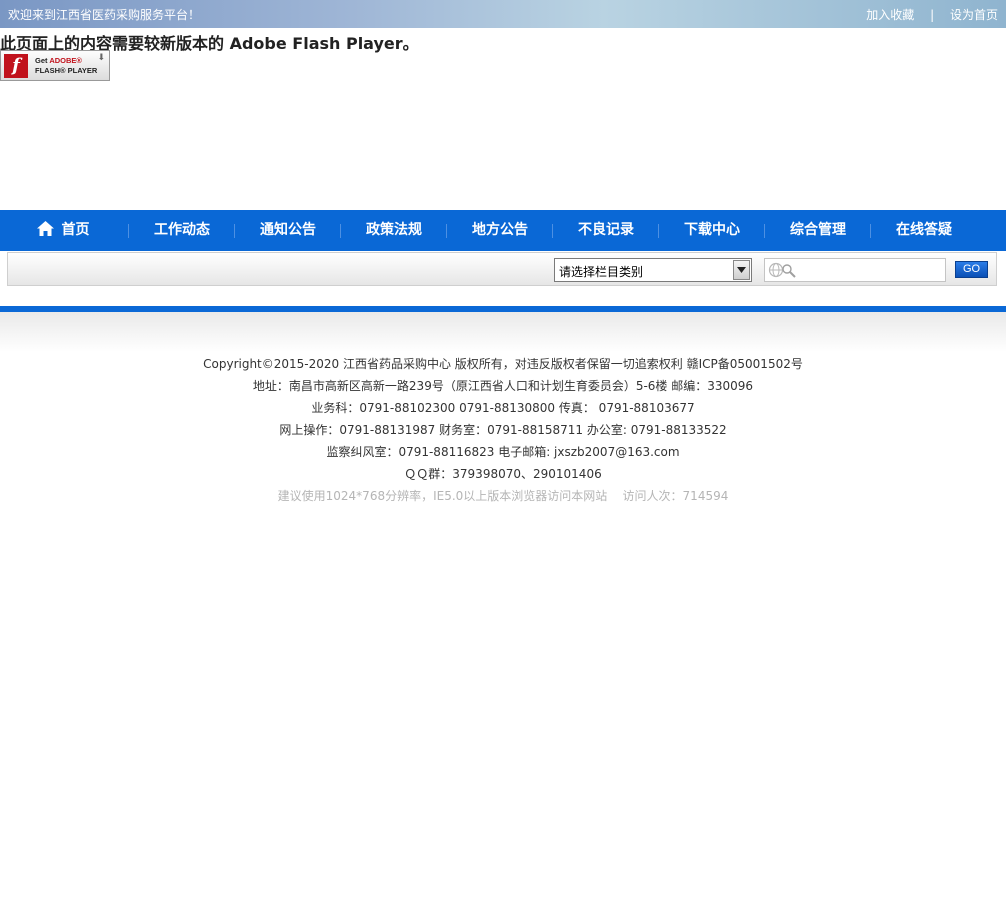  I want to click on nav-item-label: 地方公告, so click(500, 230).